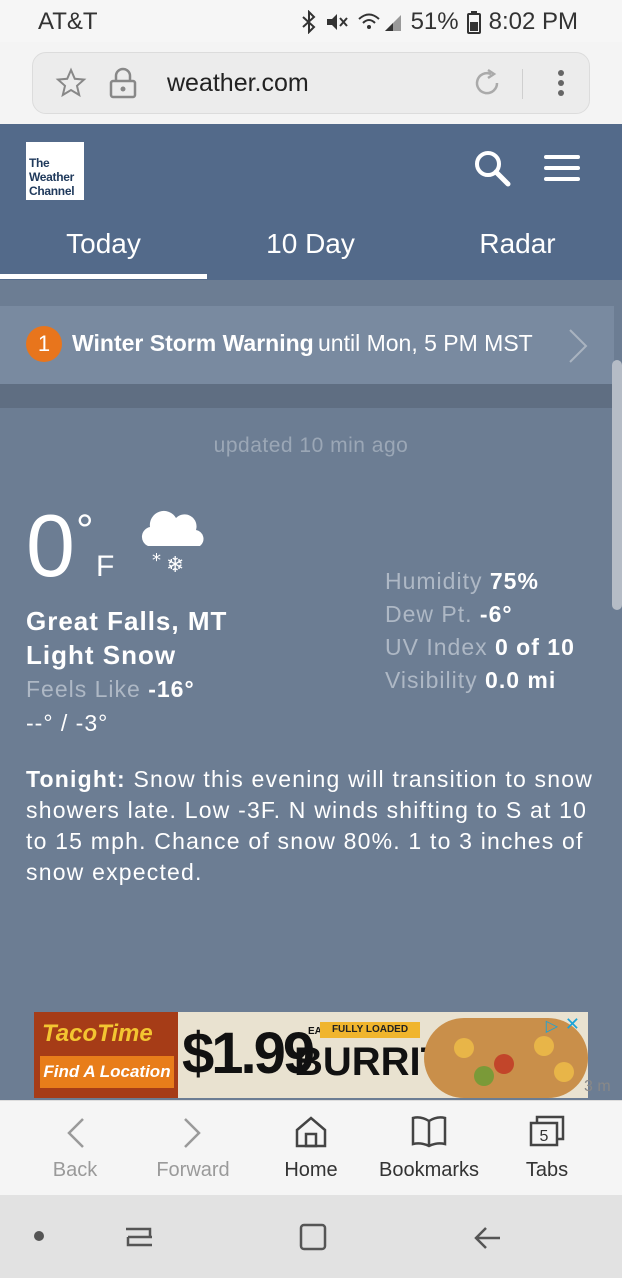  What do you see at coordinates (55, 171) in the screenshot?
I see `weather-channel-logo: The Weather Channel` at bounding box center [55, 171].